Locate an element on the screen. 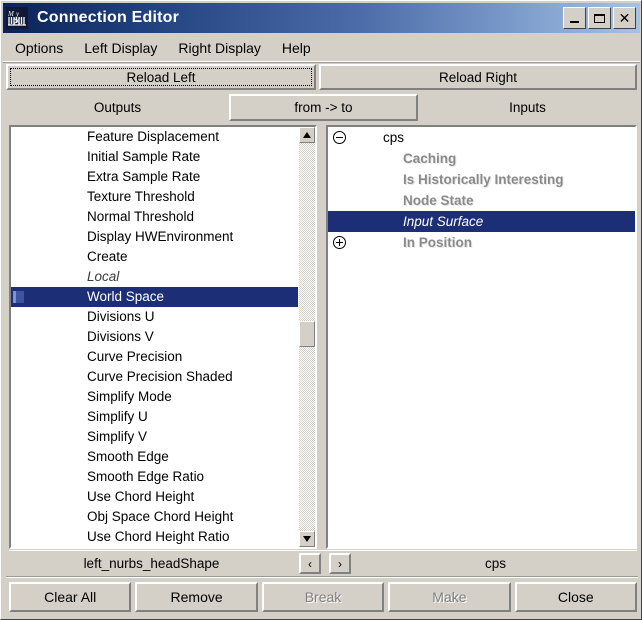  footer-separator is located at coordinates (322, 577).